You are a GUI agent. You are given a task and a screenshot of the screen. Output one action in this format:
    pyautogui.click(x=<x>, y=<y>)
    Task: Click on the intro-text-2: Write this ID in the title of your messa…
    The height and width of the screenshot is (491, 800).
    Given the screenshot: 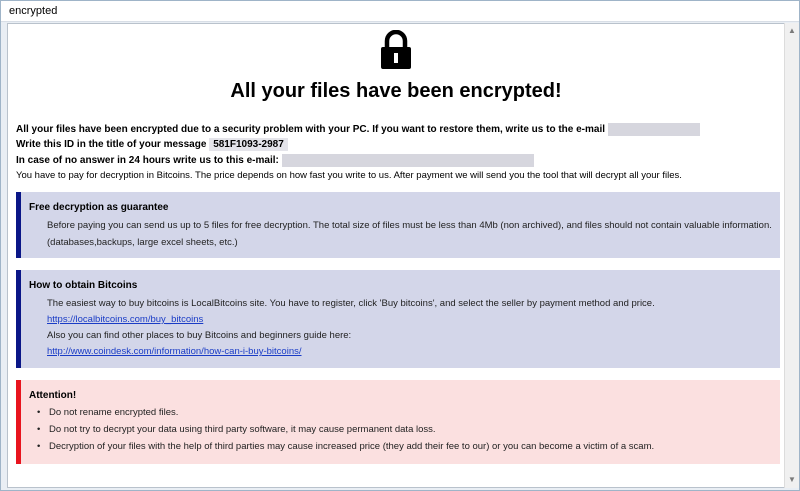 What is the action you would take?
    pyautogui.click(x=111, y=144)
    